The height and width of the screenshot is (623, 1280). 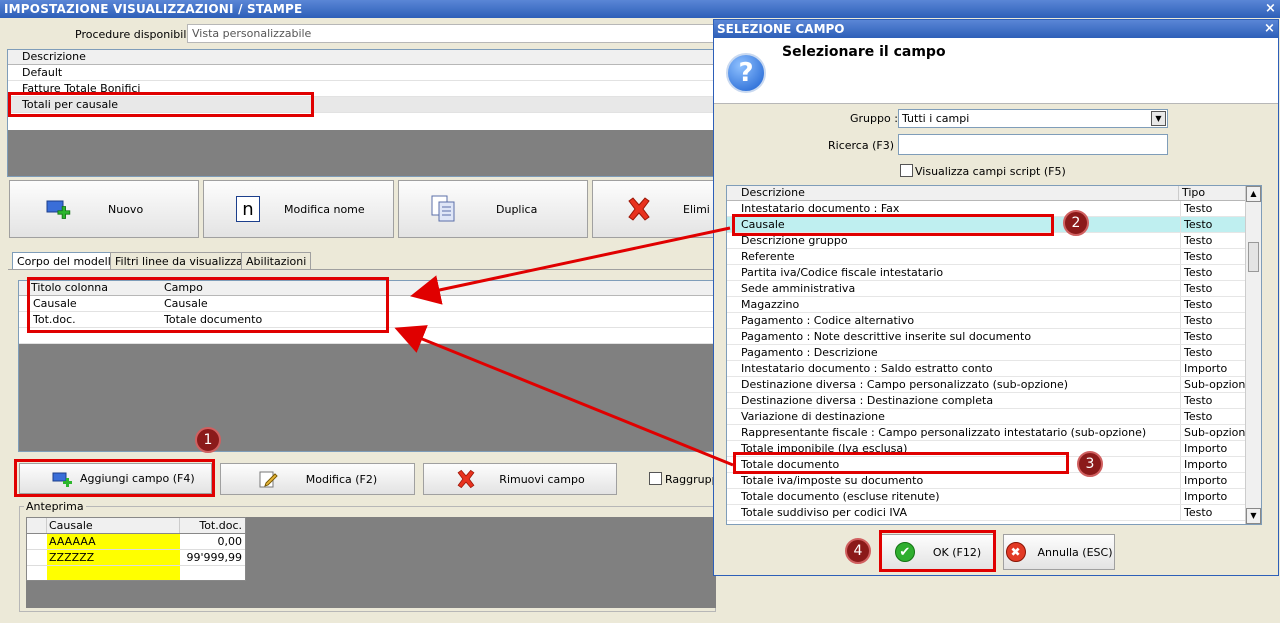 I want to click on step-marker-4: 4, so click(x=858, y=551).